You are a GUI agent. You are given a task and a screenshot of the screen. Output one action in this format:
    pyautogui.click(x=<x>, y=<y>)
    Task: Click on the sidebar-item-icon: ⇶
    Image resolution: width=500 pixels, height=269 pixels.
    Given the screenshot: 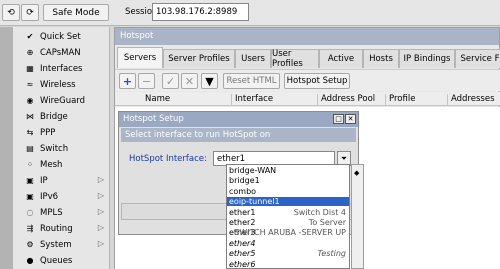 What is the action you would take?
    pyautogui.click(x=30, y=228)
    